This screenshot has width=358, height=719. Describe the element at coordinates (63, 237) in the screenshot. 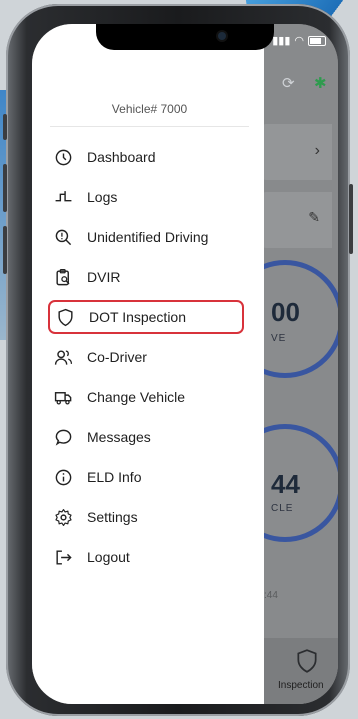

I see `search-icon` at that location.